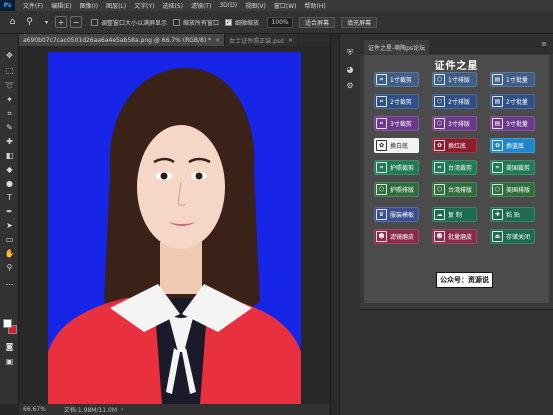 The width and height of the screenshot is (553, 415). What do you see at coordinates (229, 22) in the screenshot?
I see `scrubby-zoom-checkbox: ✓` at bounding box center [229, 22].